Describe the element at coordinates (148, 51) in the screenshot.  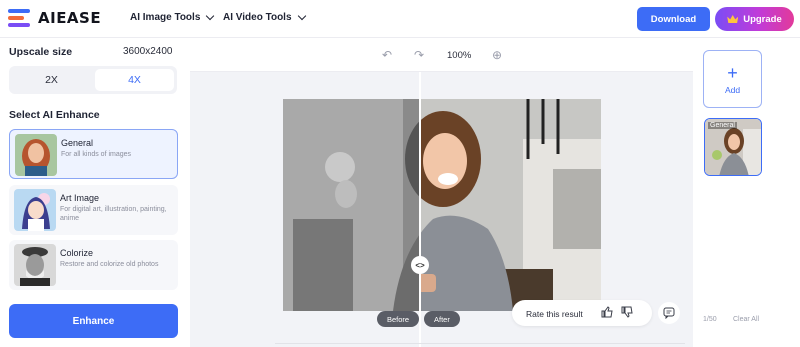
I see `upscale-size-value: 3600x2400` at that location.